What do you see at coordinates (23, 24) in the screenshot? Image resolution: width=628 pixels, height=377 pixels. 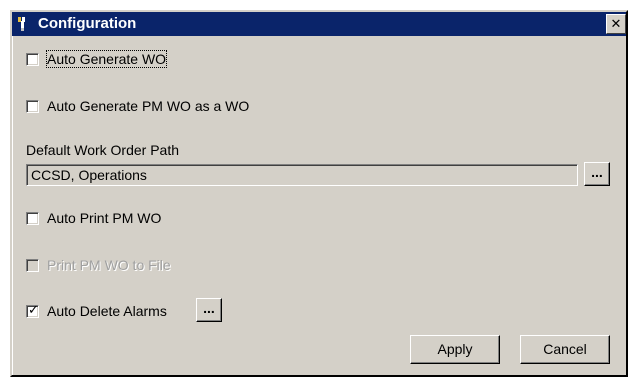 I see `tools-icon` at bounding box center [23, 24].